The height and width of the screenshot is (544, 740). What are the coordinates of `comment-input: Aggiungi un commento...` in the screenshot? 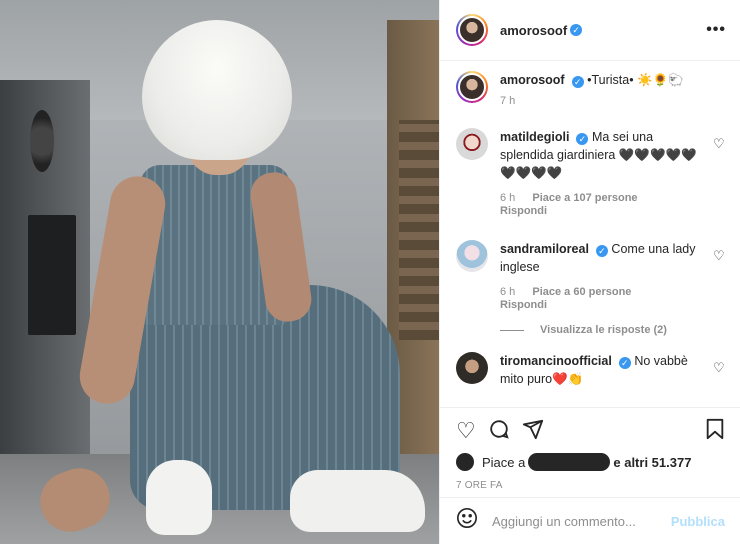 It's located at (581, 521).